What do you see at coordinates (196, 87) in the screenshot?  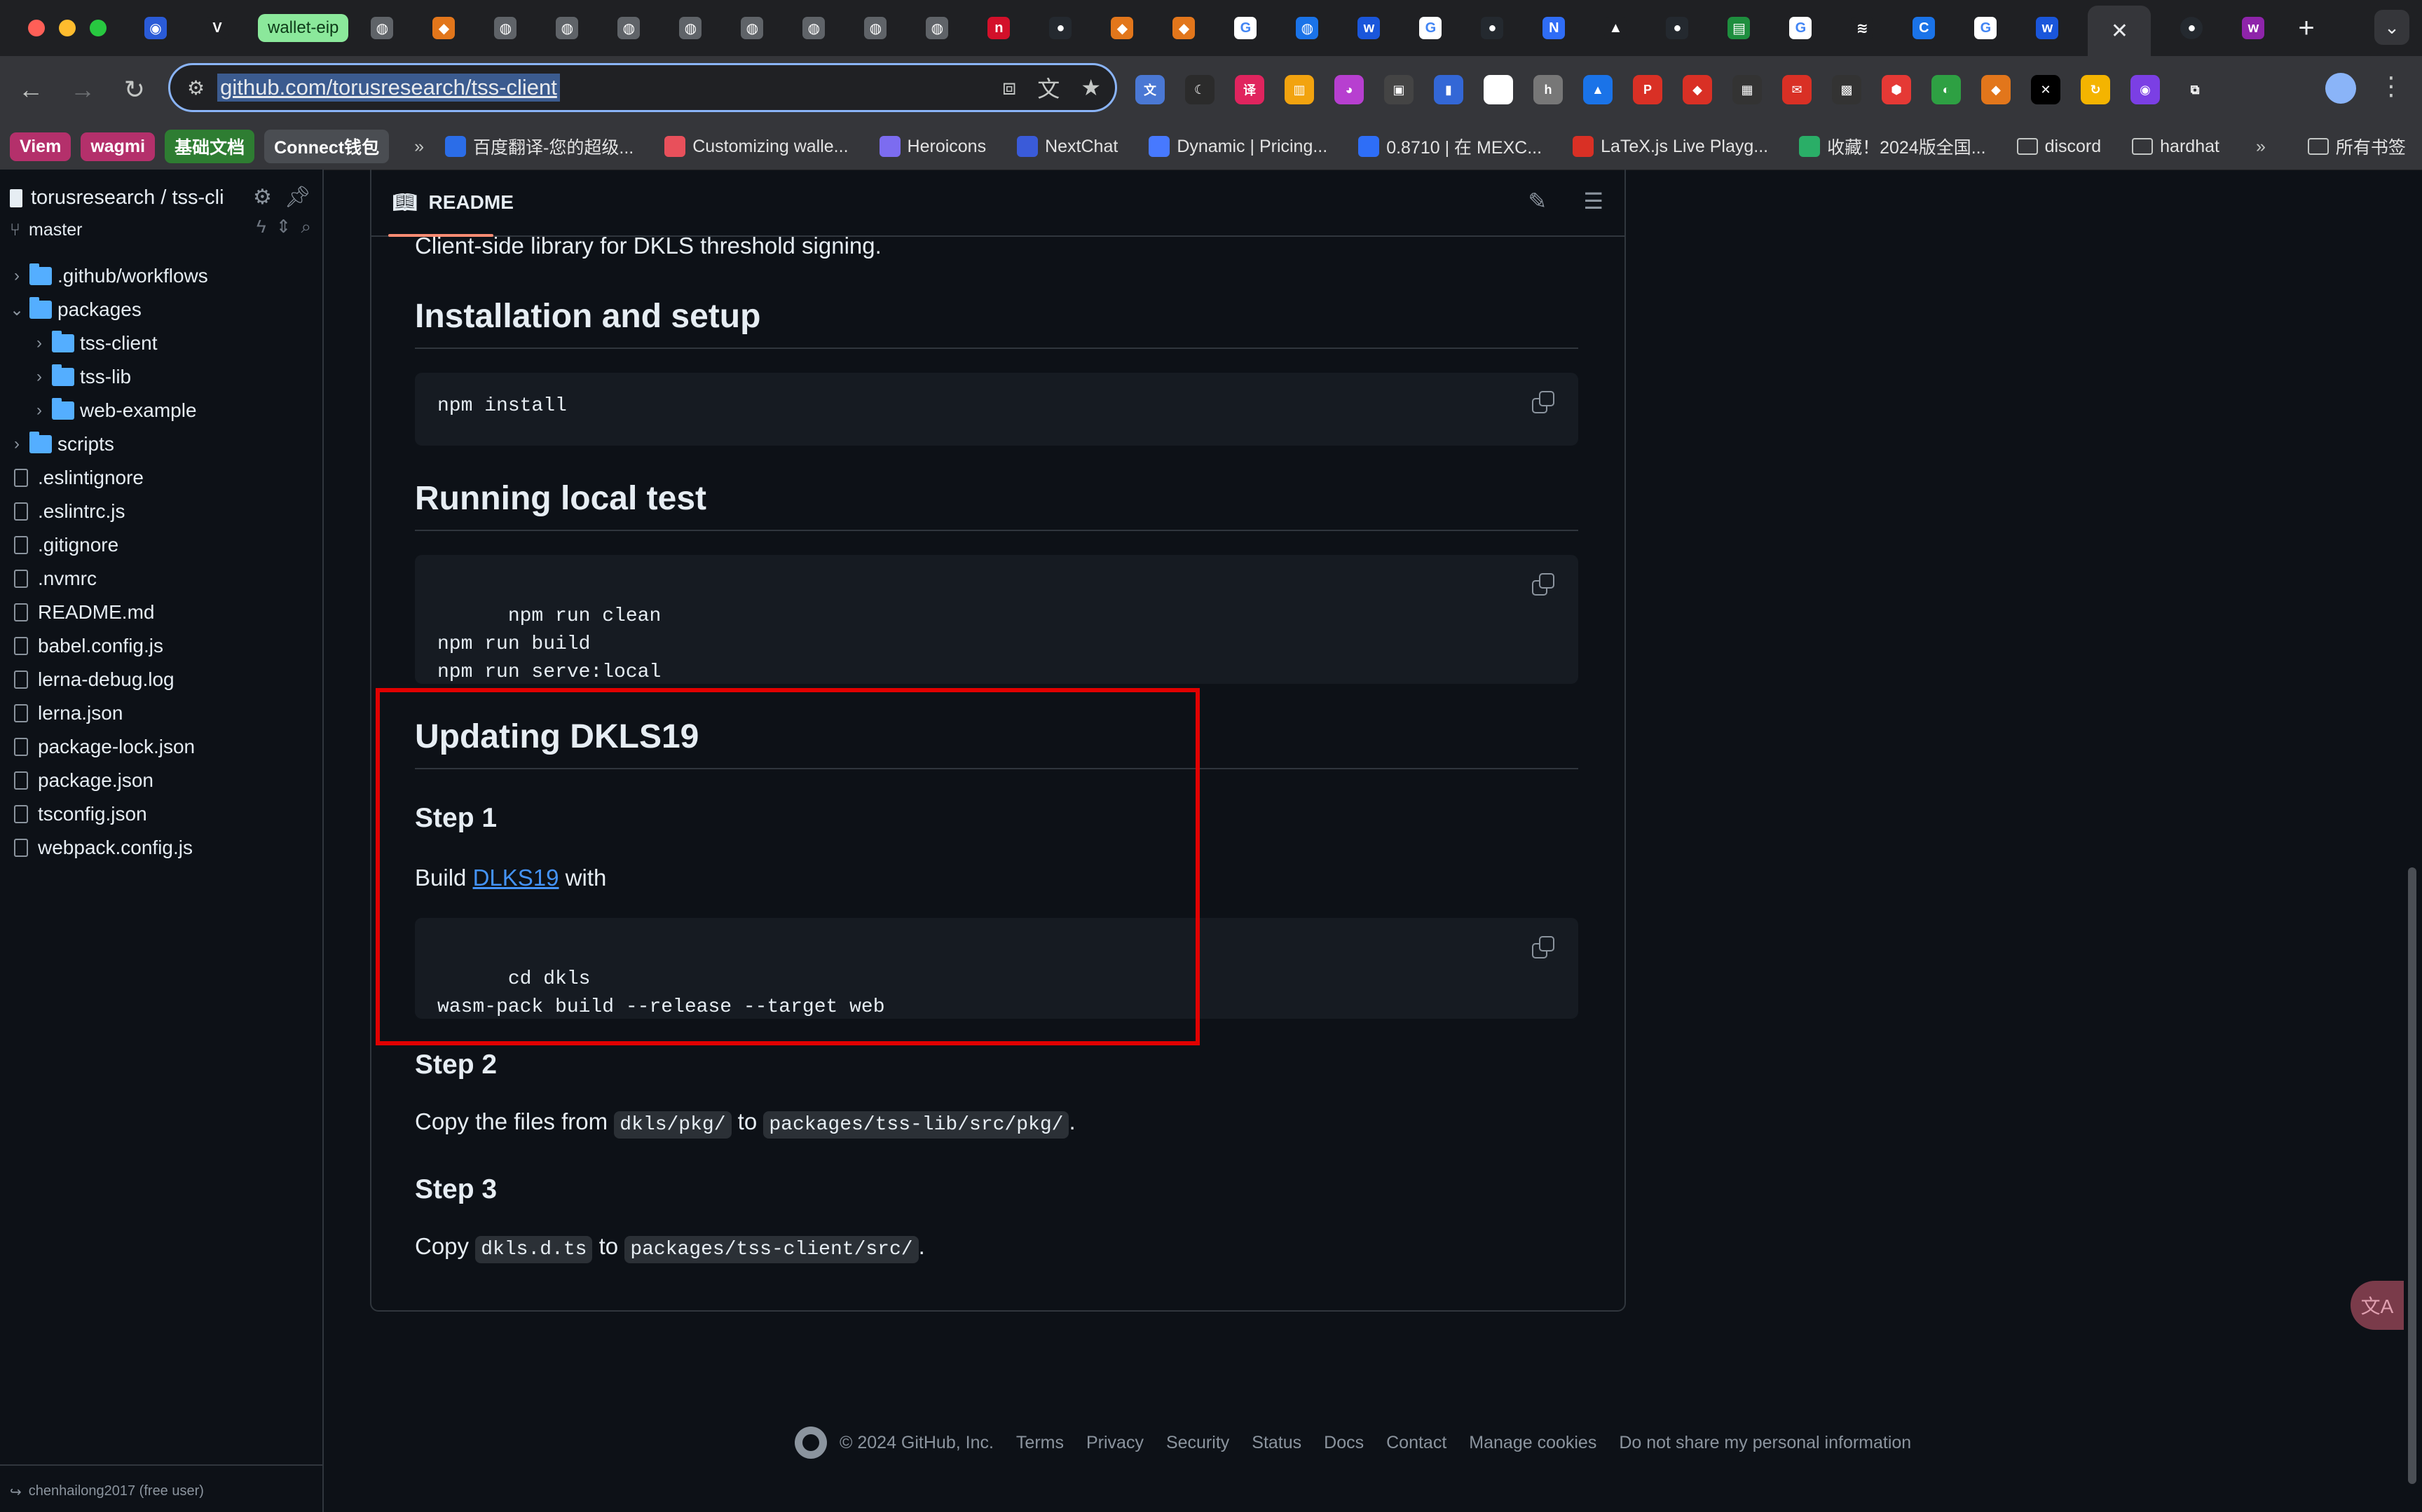 I see `site-info-icon: ⚙` at bounding box center [196, 87].